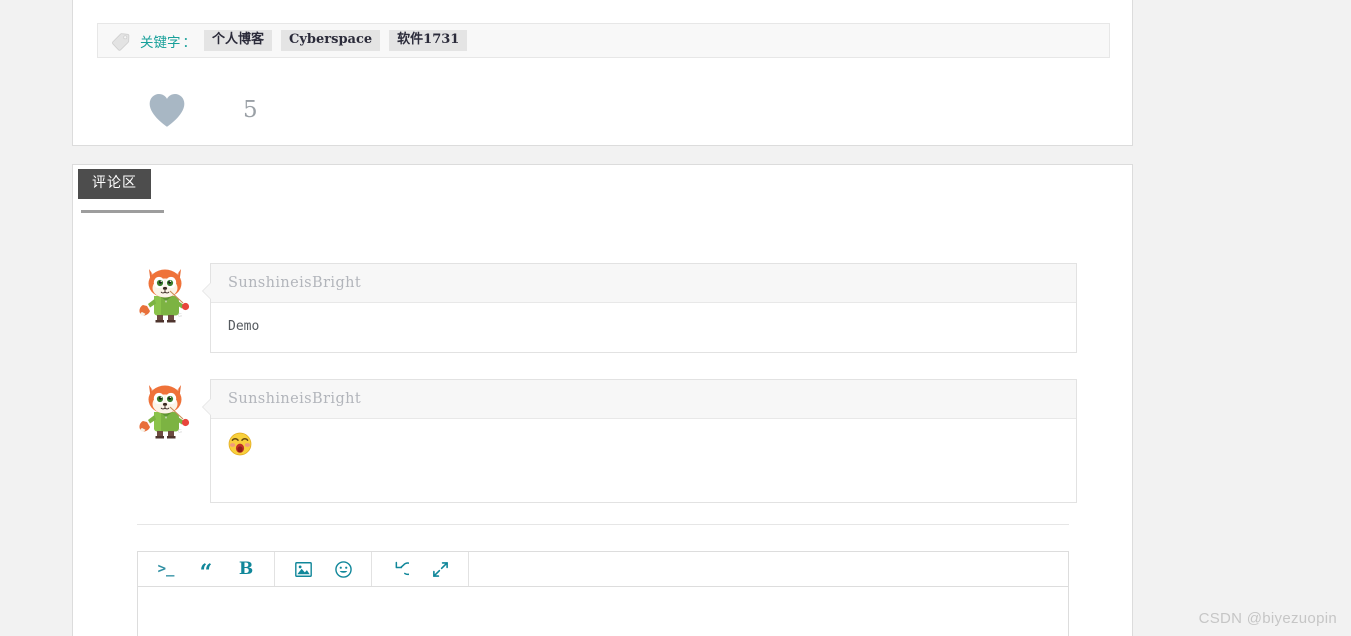 The width and height of the screenshot is (1351, 636). Describe the element at coordinates (189, 42) in the screenshot. I see `keyword-colon: ：` at that location.